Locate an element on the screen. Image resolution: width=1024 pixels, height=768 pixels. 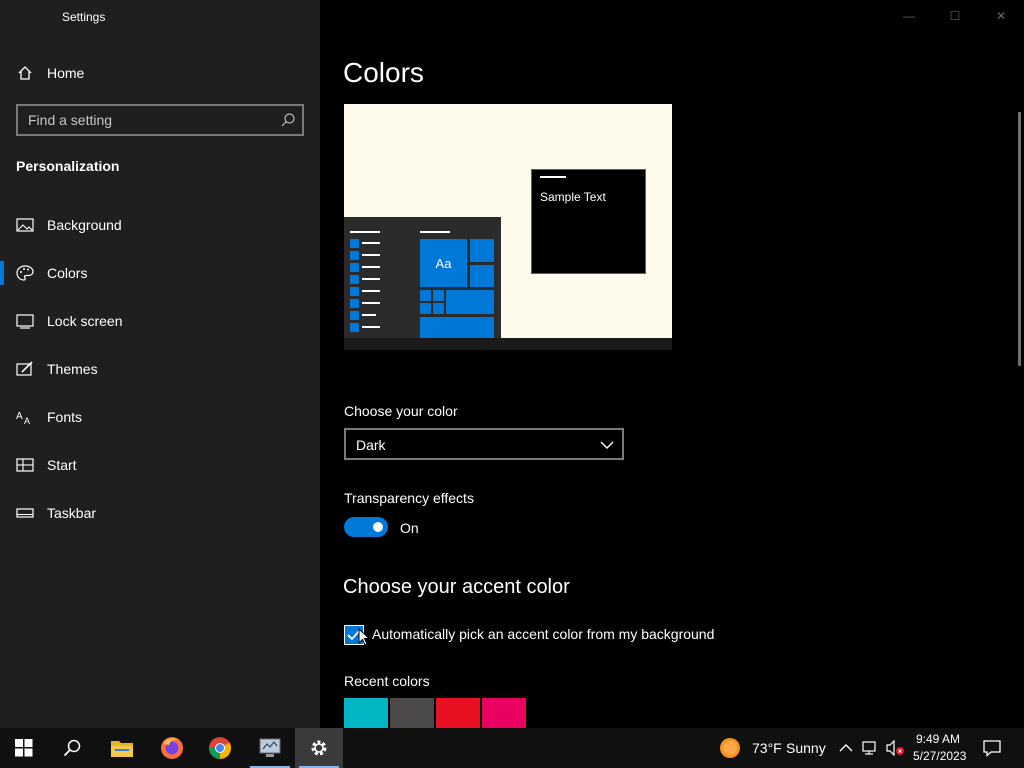
sidebar-item-label: Lock screen is located at coordinates (85, 321).